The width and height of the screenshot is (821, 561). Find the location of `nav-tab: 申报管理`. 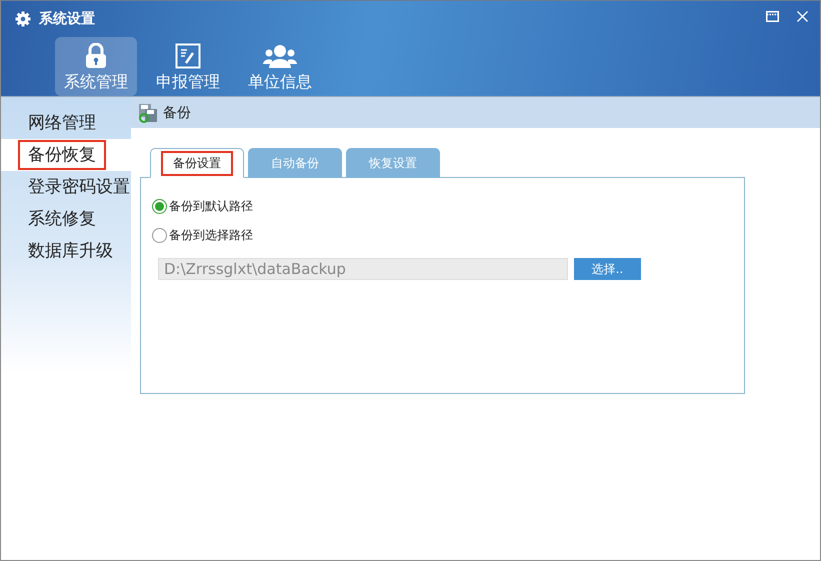

nav-tab: 申报管理 is located at coordinates (188, 66).